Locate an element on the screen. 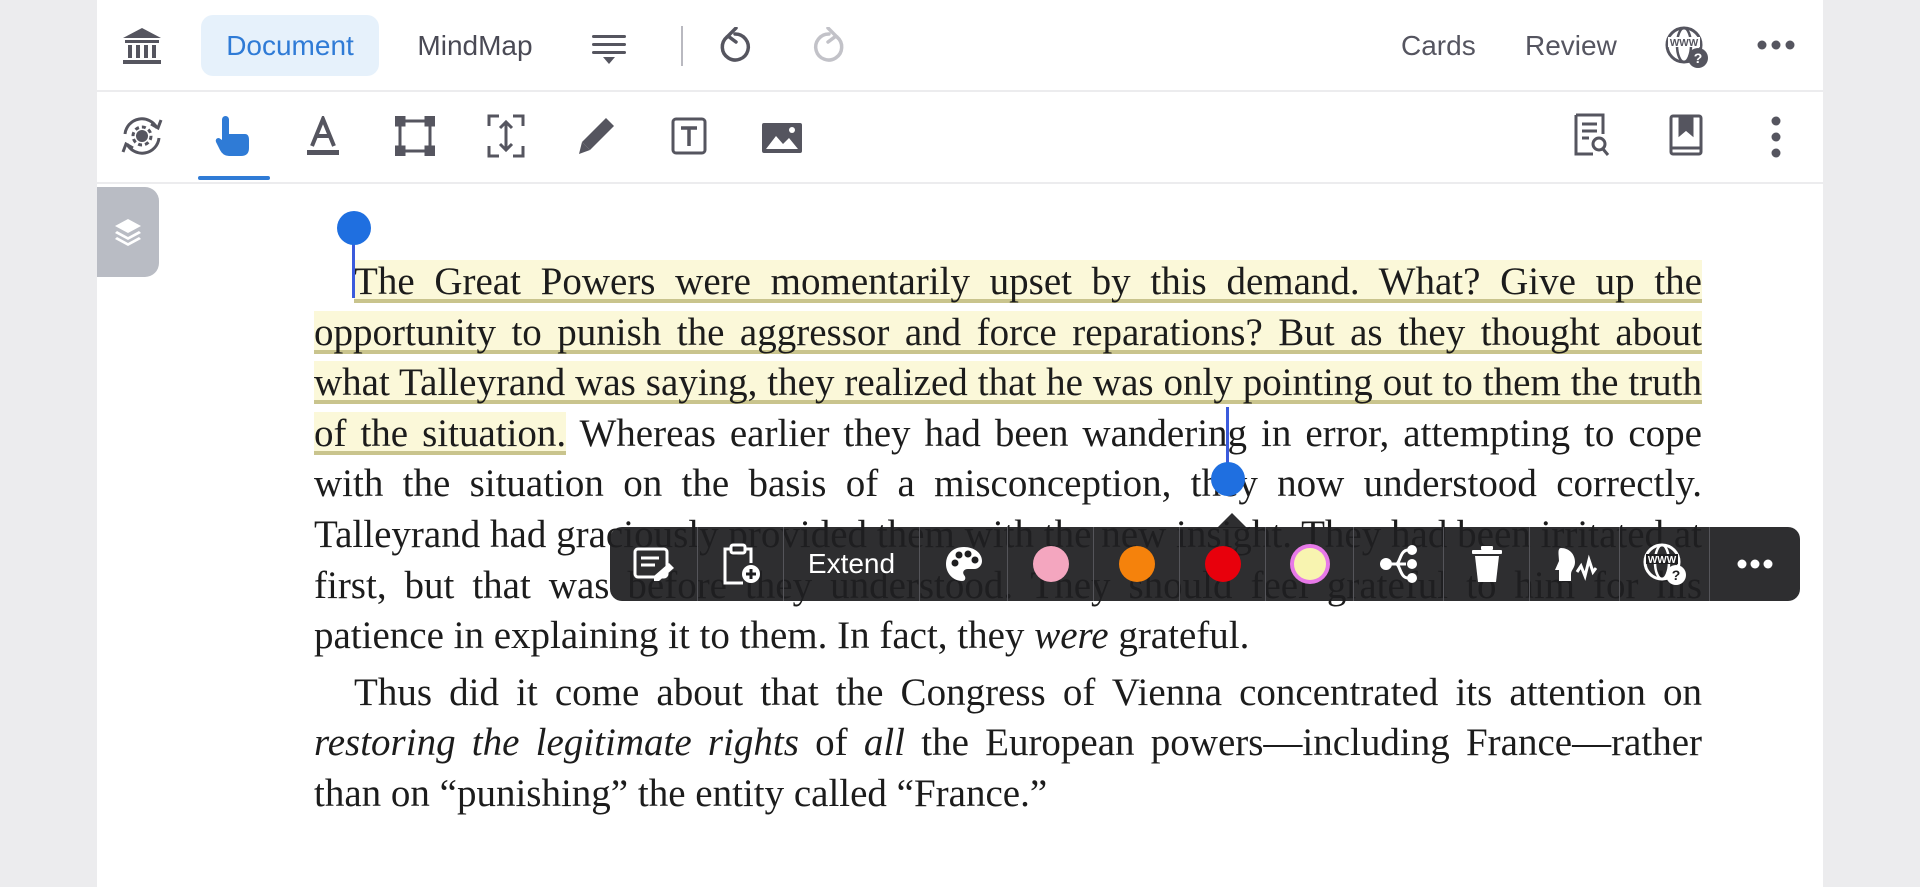  more-vertical-icon is located at coordinates (1776, 137).